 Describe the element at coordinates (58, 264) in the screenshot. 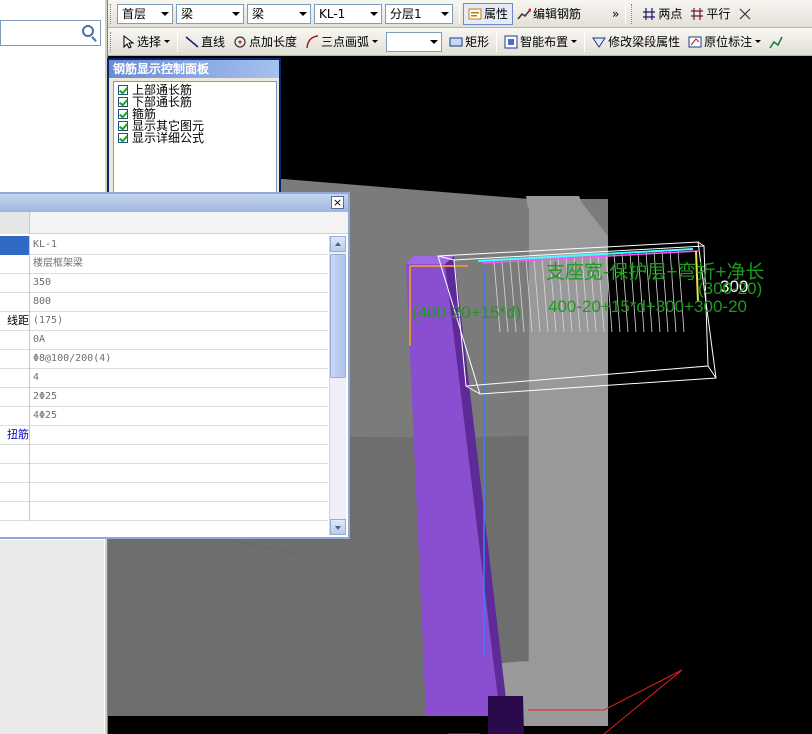

I see `property-value: 楼层框架梁` at that location.